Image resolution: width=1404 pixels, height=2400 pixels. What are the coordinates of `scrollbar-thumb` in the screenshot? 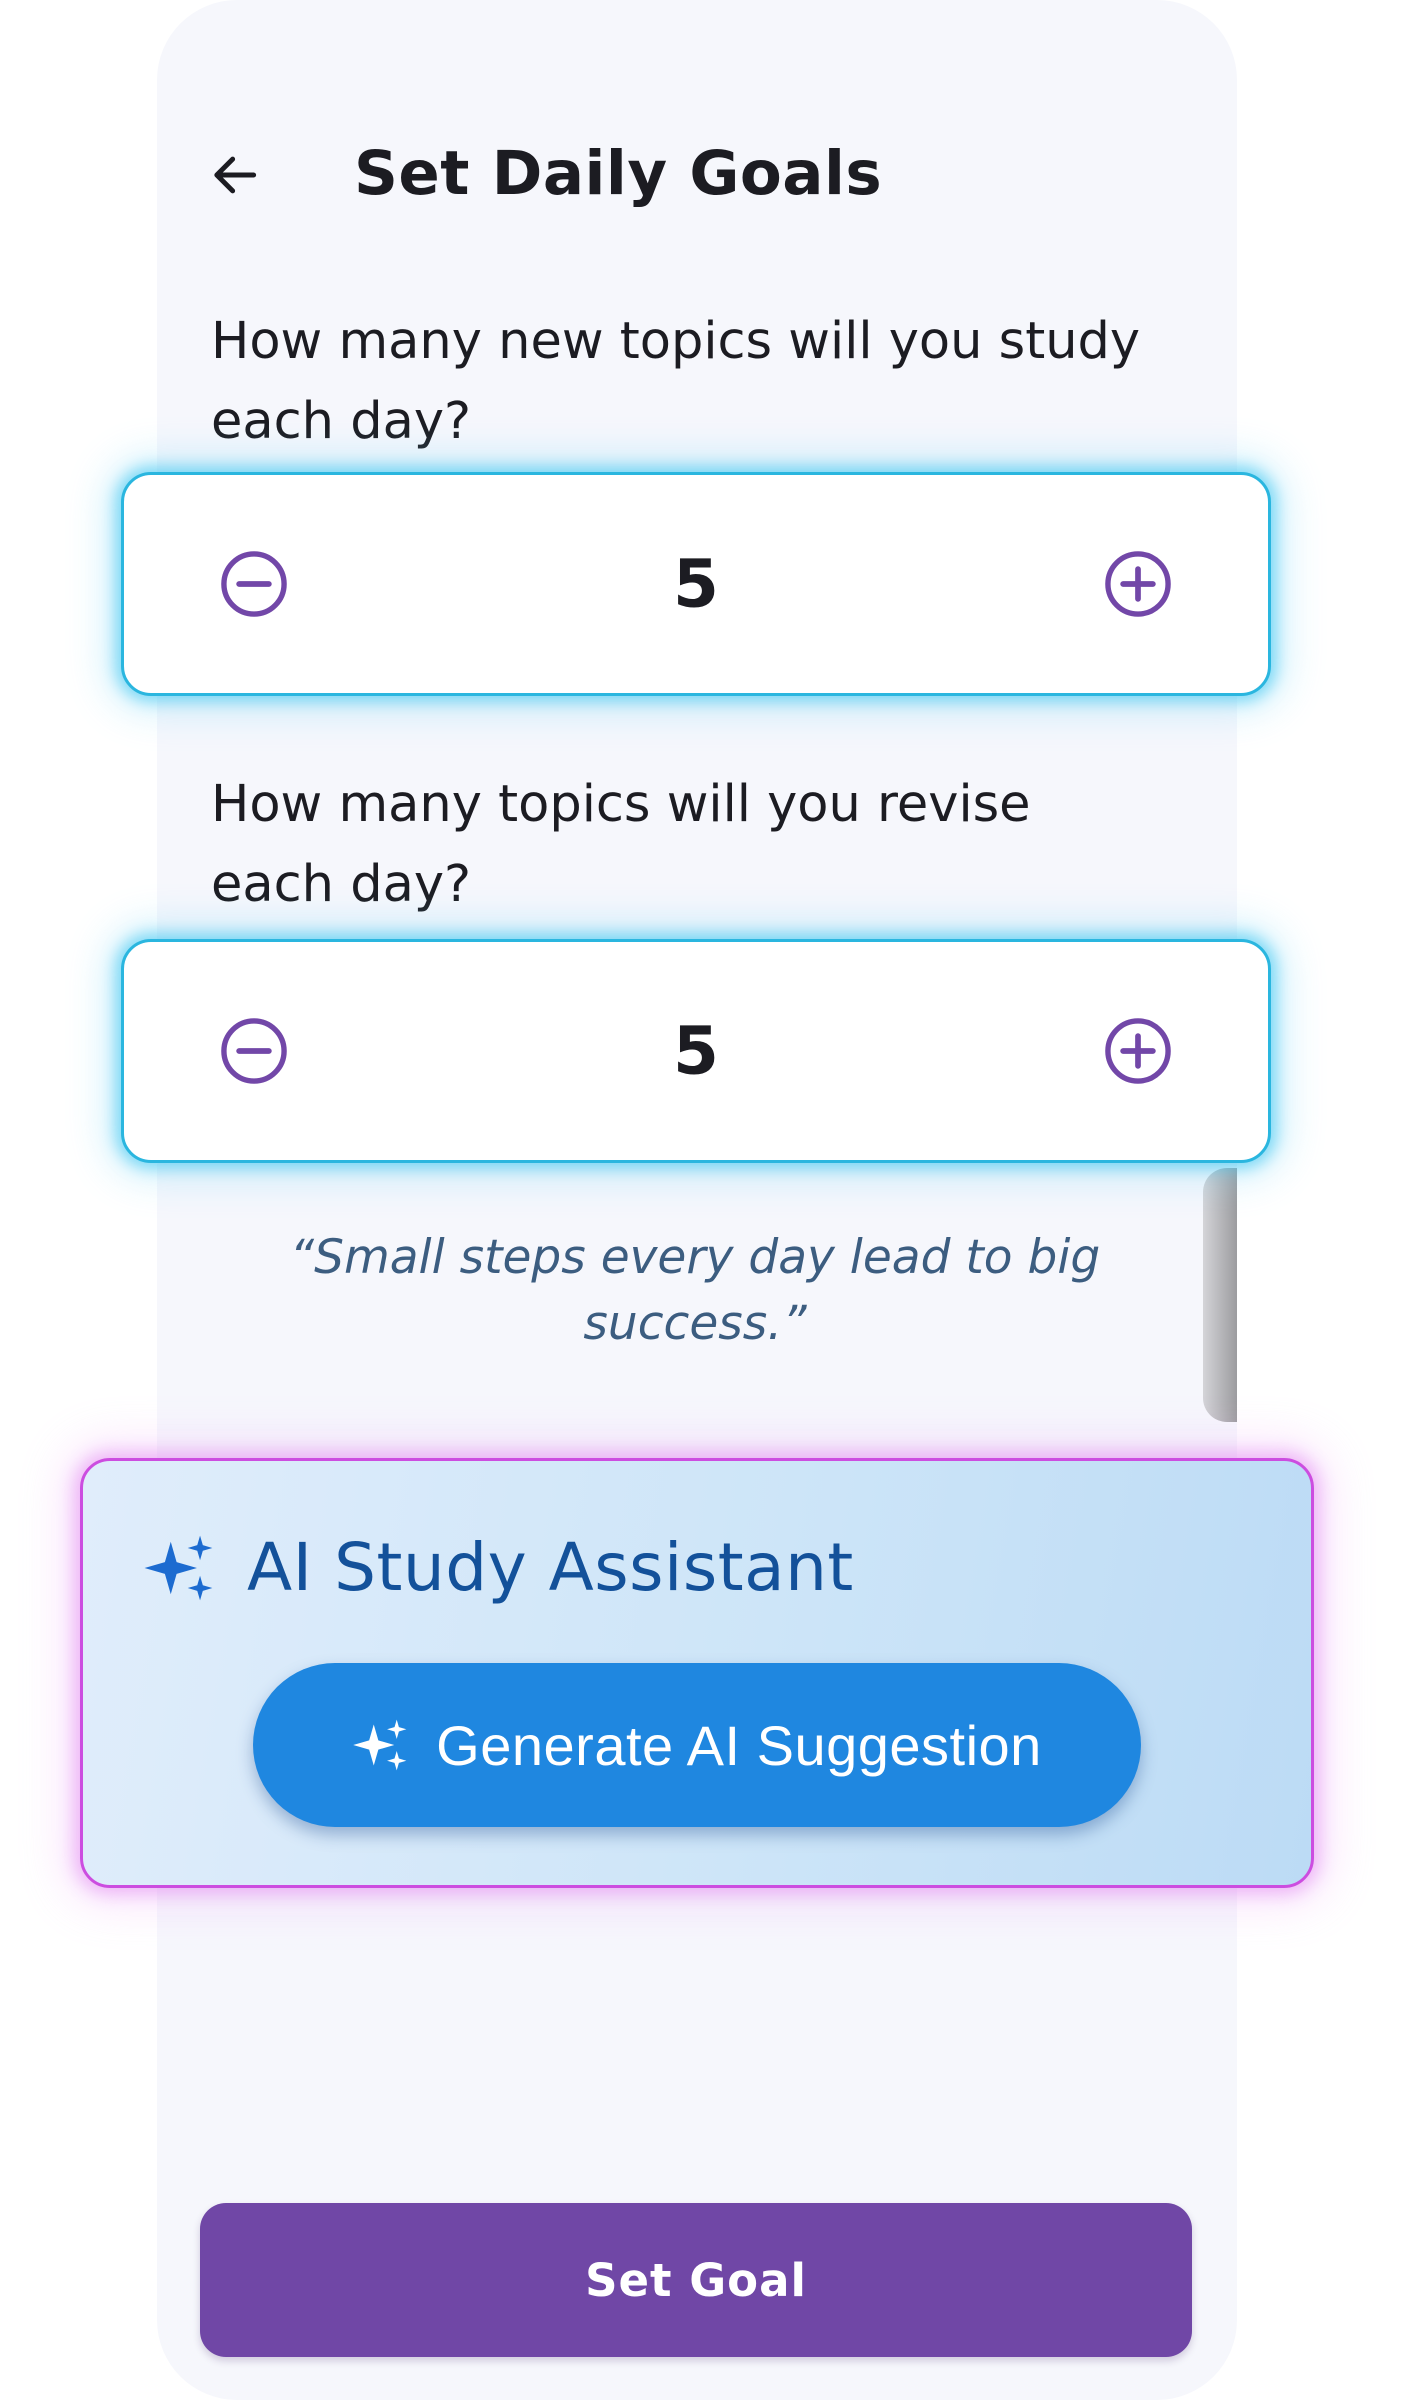 It's located at (1220, 1295).